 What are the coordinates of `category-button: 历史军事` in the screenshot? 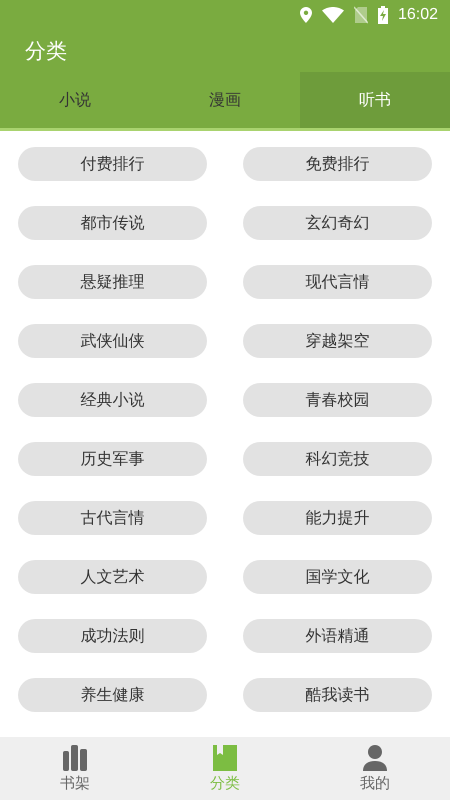 It's located at (112, 459).